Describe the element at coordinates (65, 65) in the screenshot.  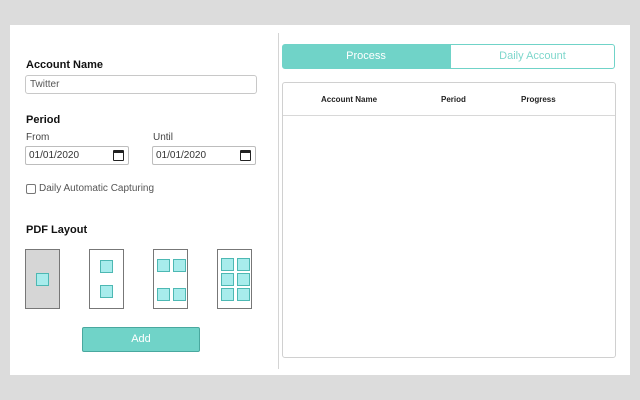
I see `account-name-heading: Account Name` at that location.